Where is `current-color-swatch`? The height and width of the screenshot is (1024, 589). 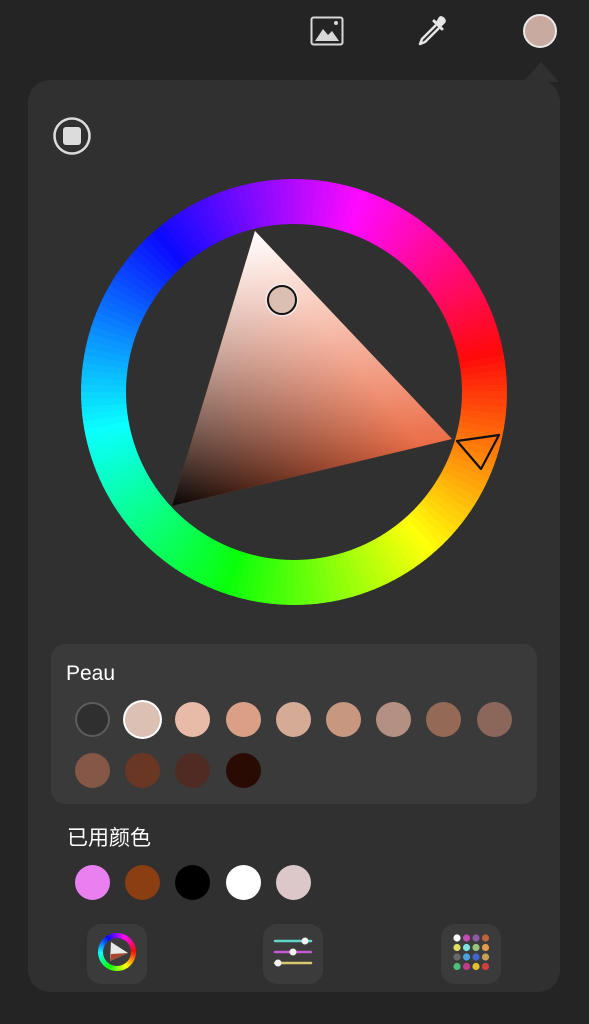 current-color-swatch is located at coordinates (540, 31).